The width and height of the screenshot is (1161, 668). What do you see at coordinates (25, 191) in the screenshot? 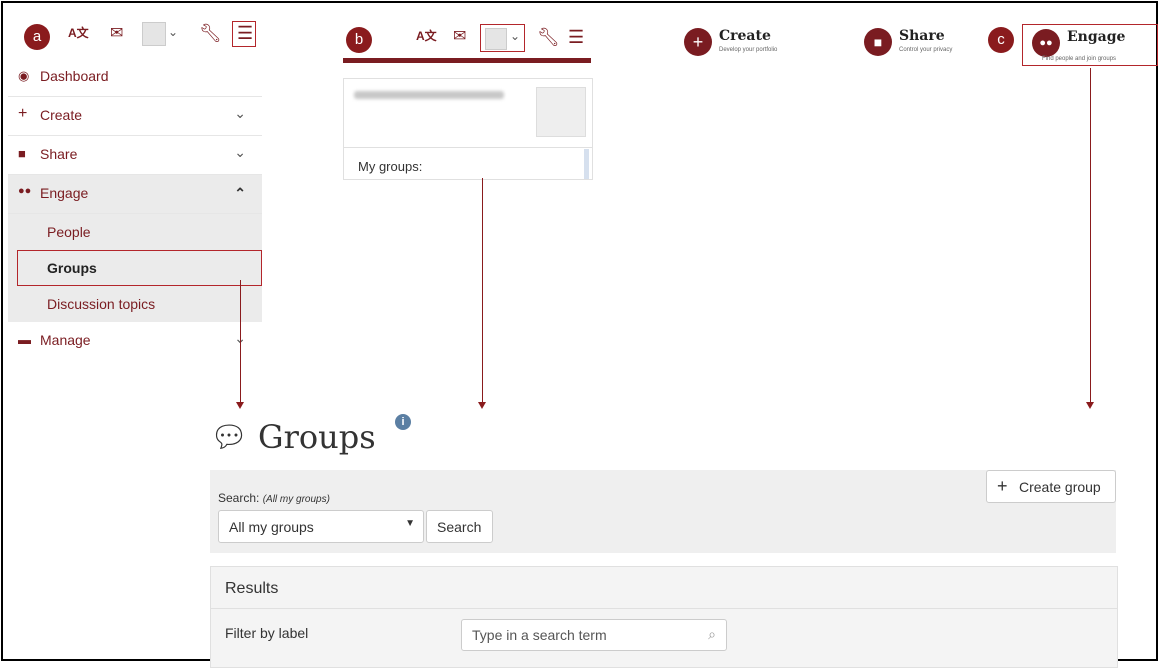
I see `users-icon: ●●` at bounding box center [25, 191].